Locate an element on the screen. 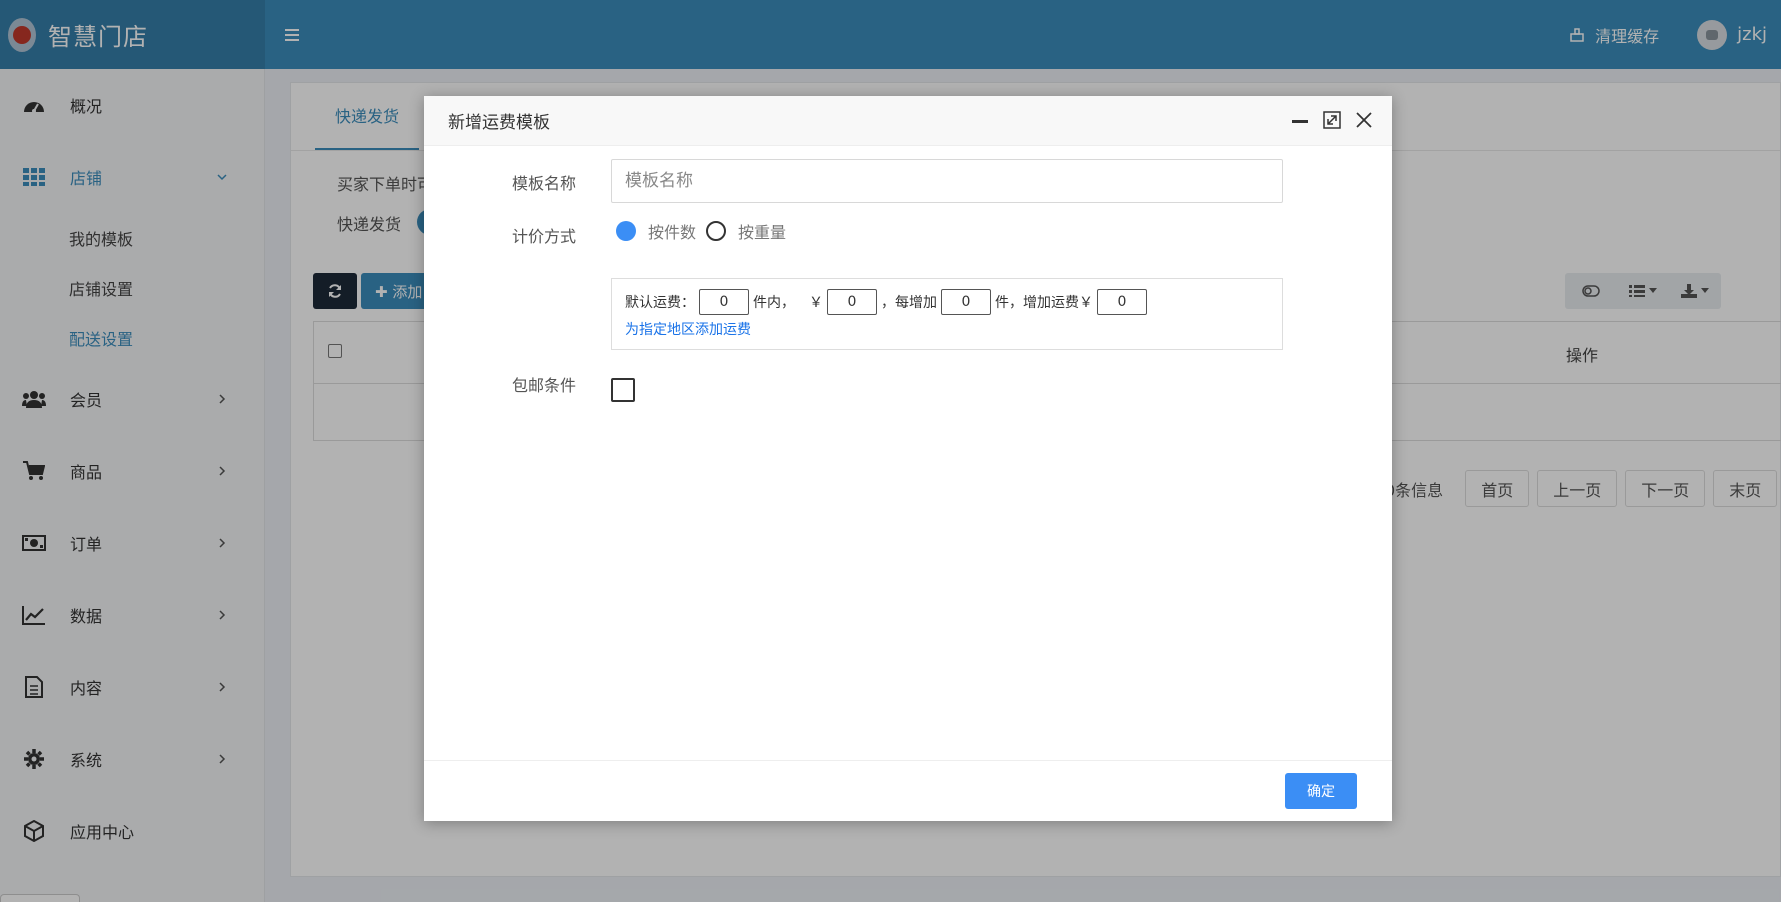 This screenshot has height=902, width=1781. default-fee-box: 默认运费： 件内， ￥ ，每增加 件，增加运费￥ 为指定地区添加运费 is located at coordinates (947, 314).